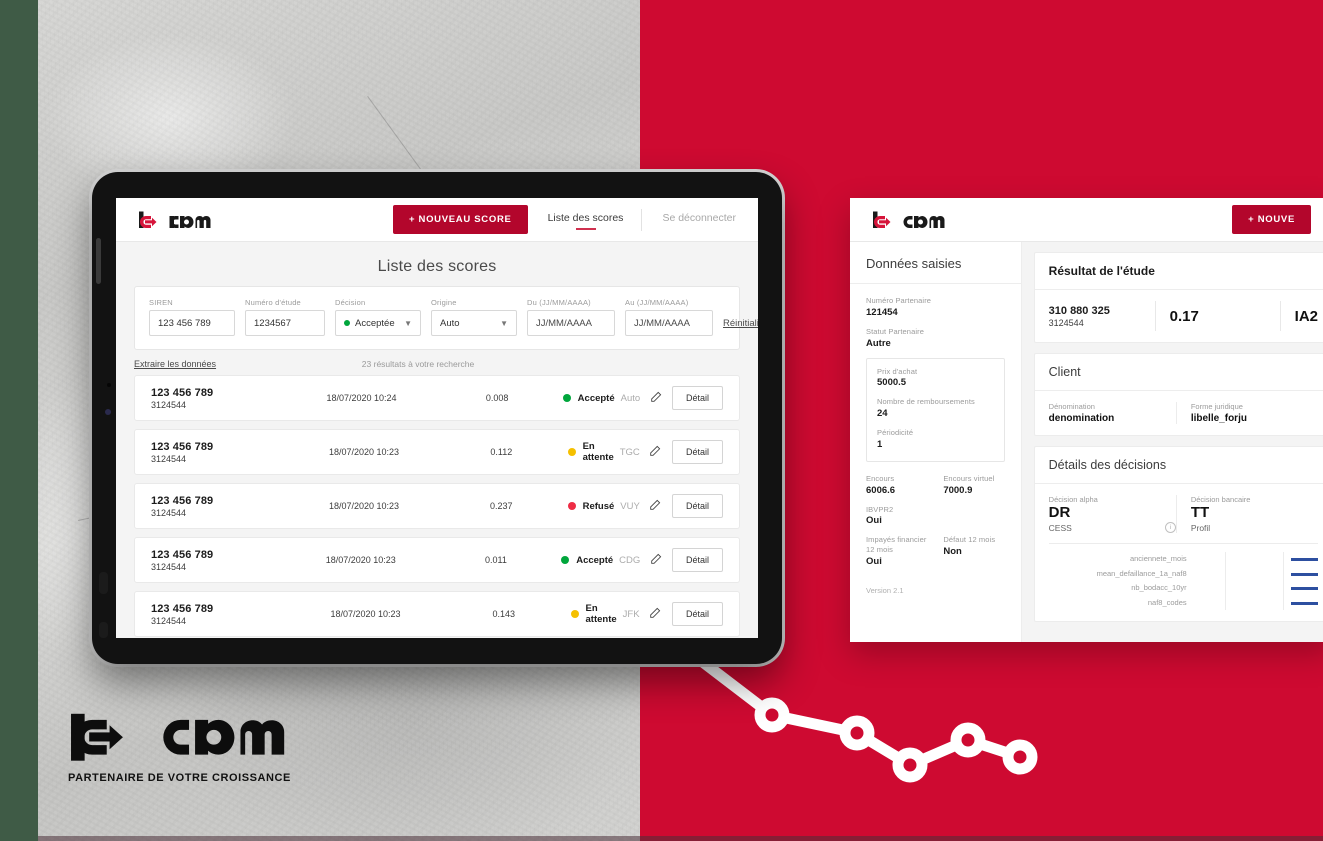 This screenshot has width=1323, height=841. Describe the element at coordinates (880, 478) in the screenshot. I see `label-encours: Encours` at that location.